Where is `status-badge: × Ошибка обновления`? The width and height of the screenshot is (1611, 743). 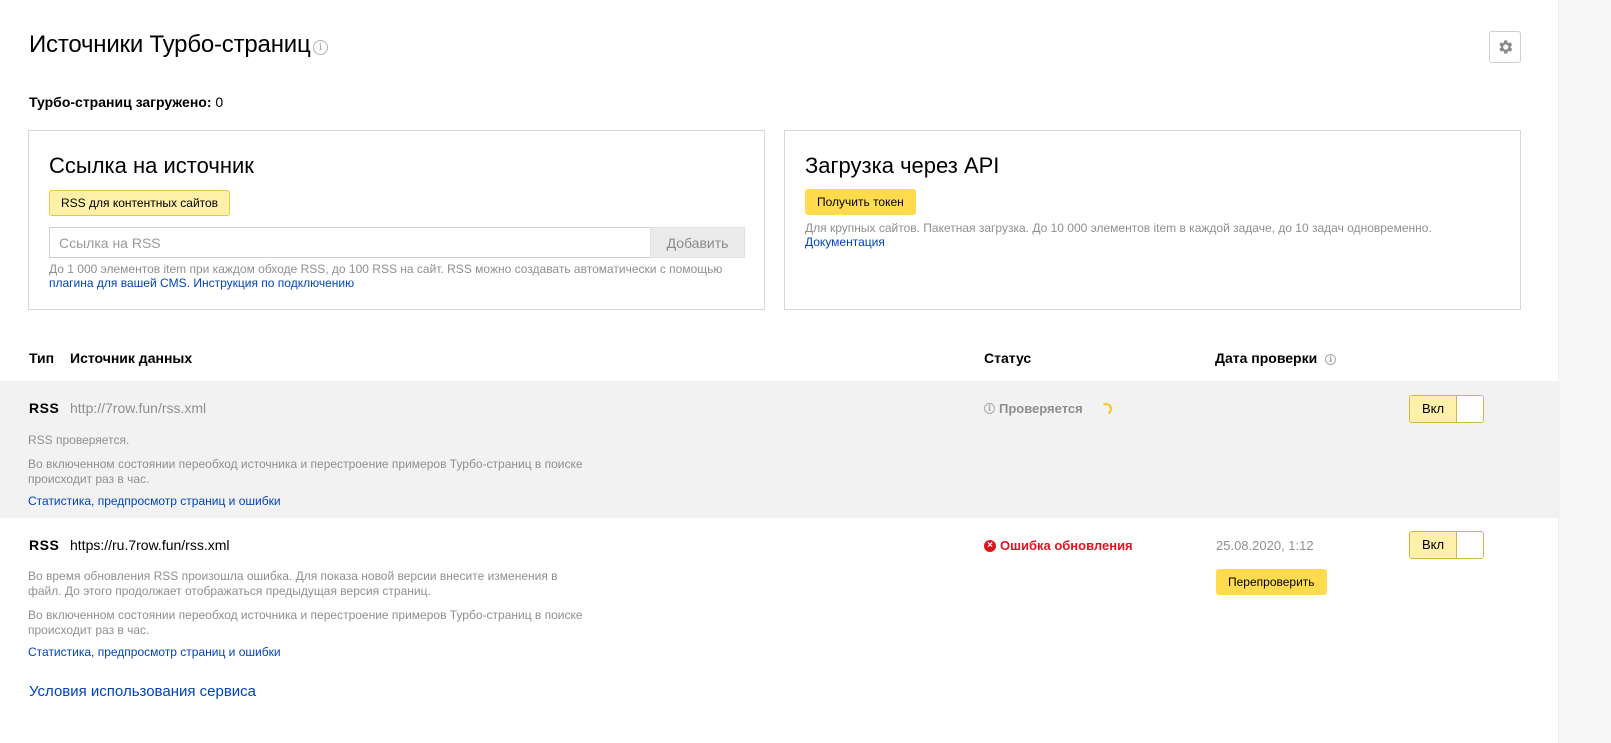
status-badge: × Ошибка обновления is located at coordinates (1058, 545).